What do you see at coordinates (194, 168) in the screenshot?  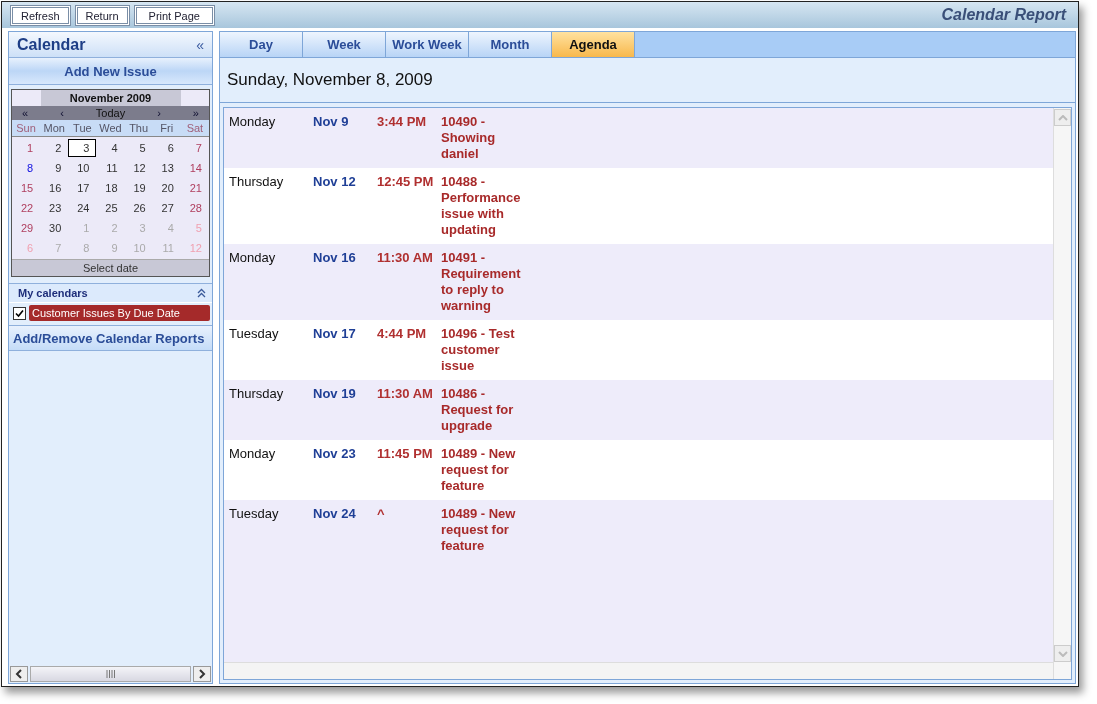 I see `calendar-day: 14` at bounding box center [194, 168].